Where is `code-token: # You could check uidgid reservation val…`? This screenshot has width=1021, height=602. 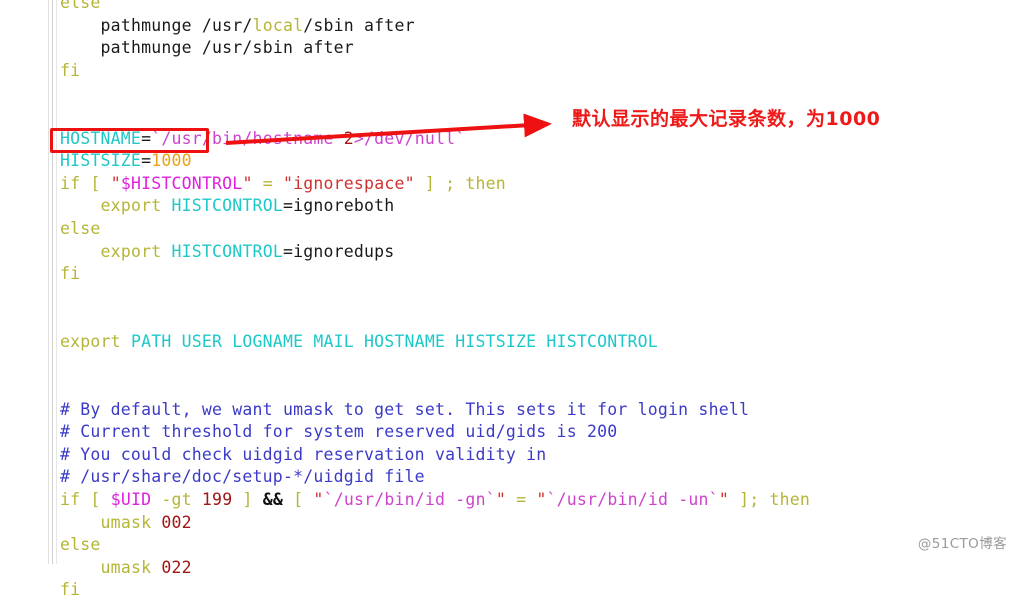
code-token: # You could check uidgid reservation val… is located at coordinates (303, 454).